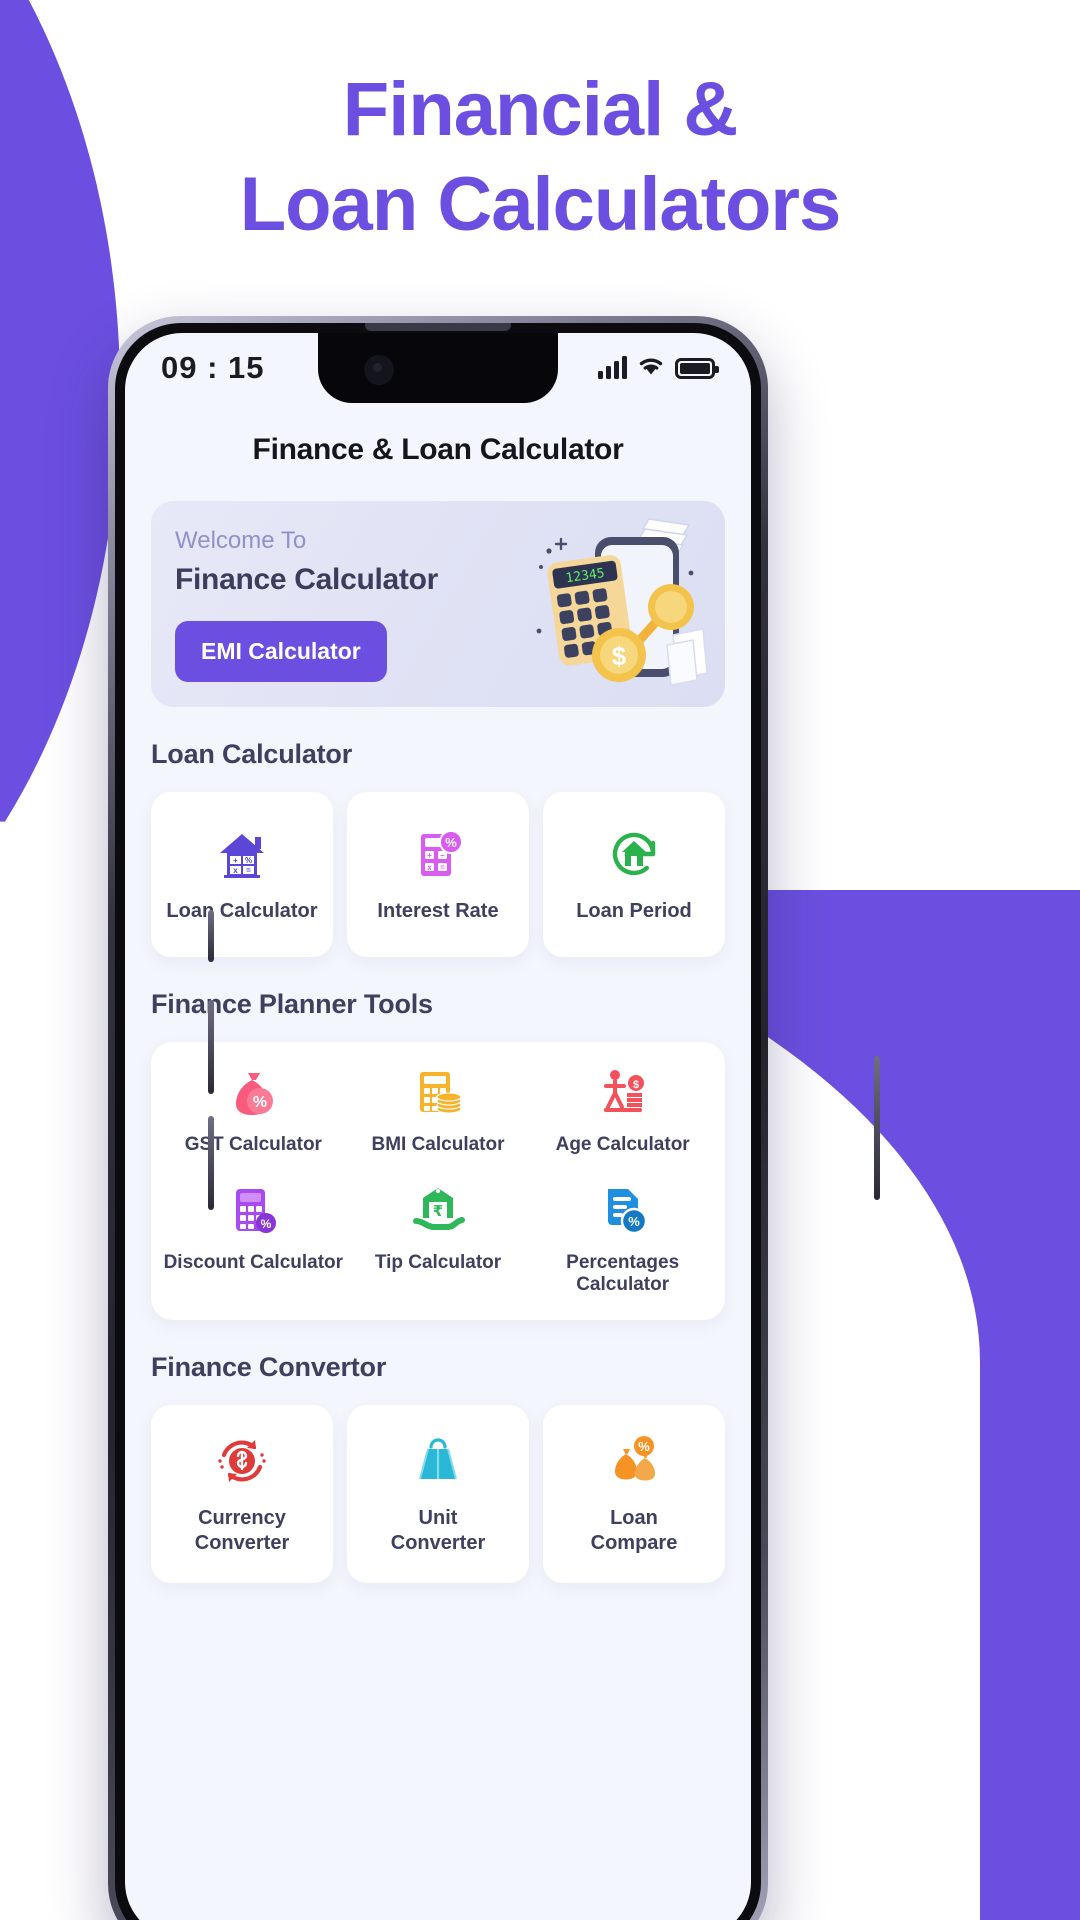  What do you see at coordinates (242, 854) in the screenshot?
I see `house-calculator-icon: + % x =` at bounding box center [242, 854].